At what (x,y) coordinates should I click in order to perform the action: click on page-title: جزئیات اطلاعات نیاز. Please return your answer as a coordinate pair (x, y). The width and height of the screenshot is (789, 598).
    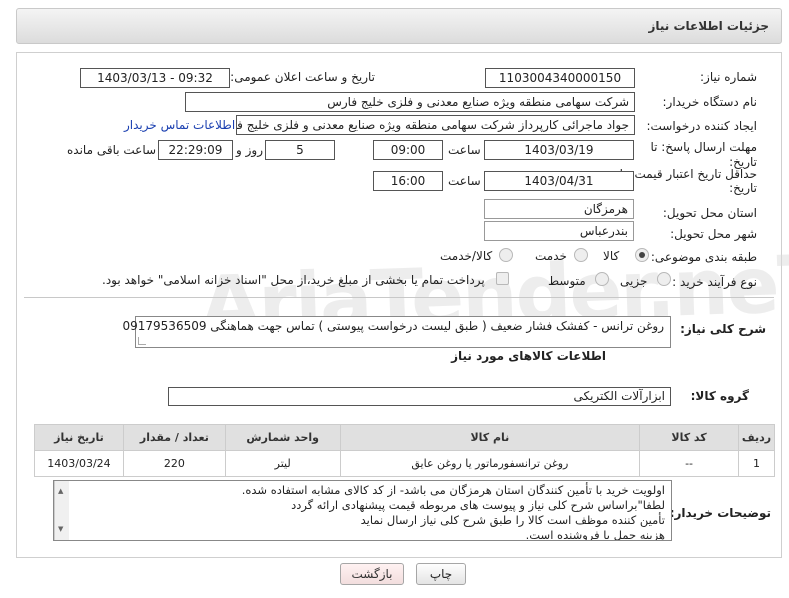
    Looking at the image, I should click on (708, 26).